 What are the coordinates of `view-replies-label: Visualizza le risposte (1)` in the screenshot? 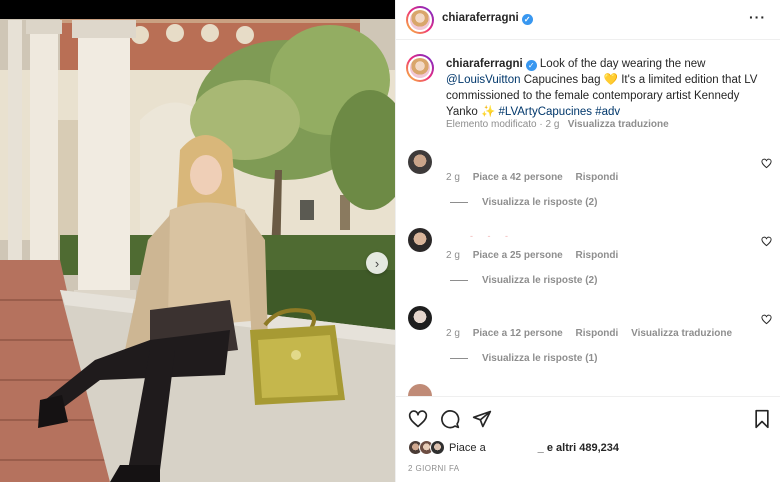 It's located at (540, 358).